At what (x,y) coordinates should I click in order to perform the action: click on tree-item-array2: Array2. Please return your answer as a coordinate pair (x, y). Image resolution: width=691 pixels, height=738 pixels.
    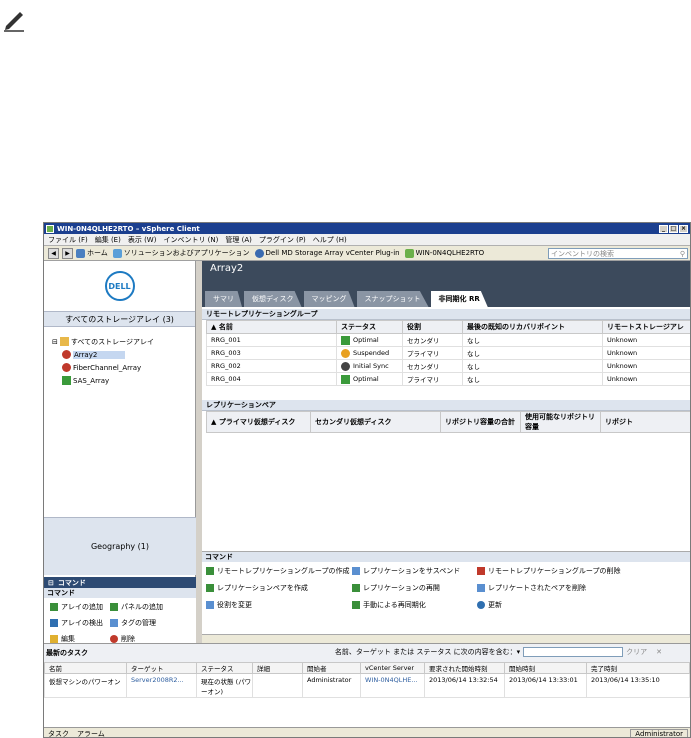
    Looking at the image, I should click on (128, 354).